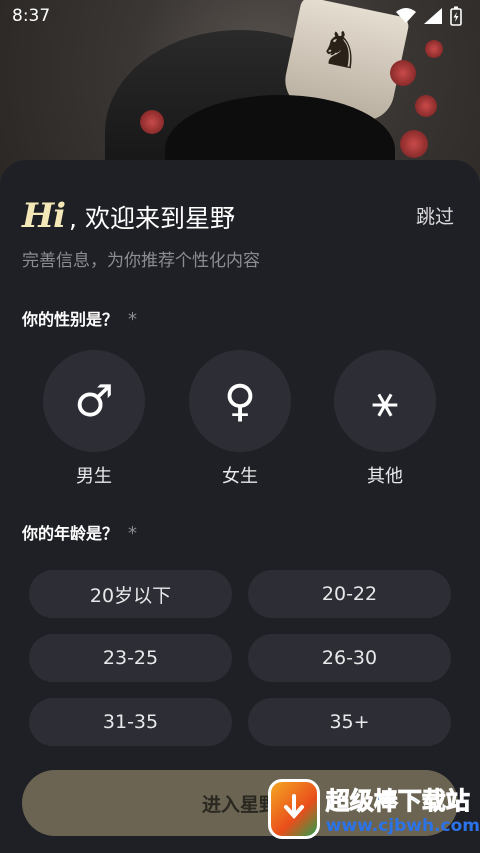  Describe the element at coordinates (70, 319) in the screenshot. I see `gender-question: 你的性别是？` at that location.